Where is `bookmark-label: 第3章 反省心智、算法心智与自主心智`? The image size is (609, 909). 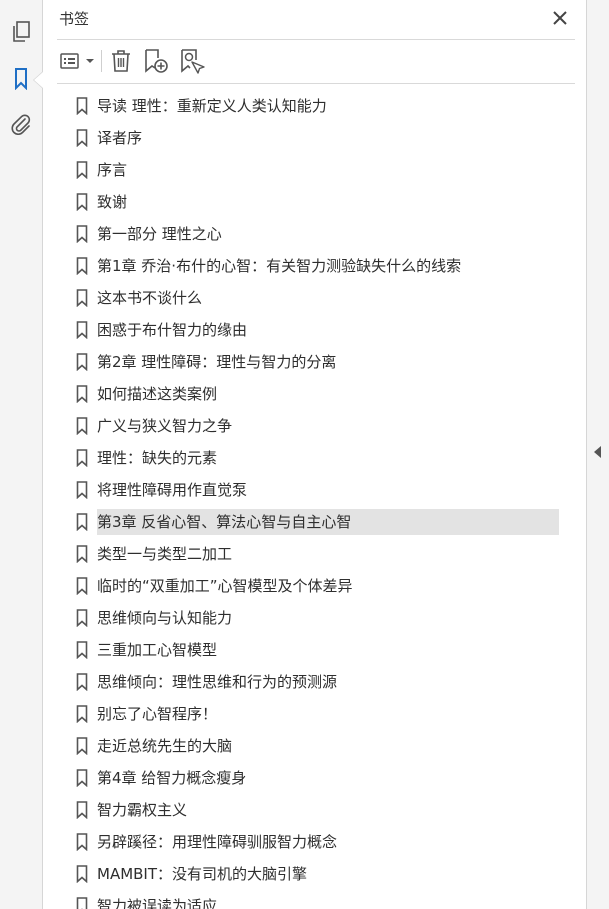
bookmark-label: 第3章 反省心智、算法心智与自主心智 is located at coordinates (328, 522).